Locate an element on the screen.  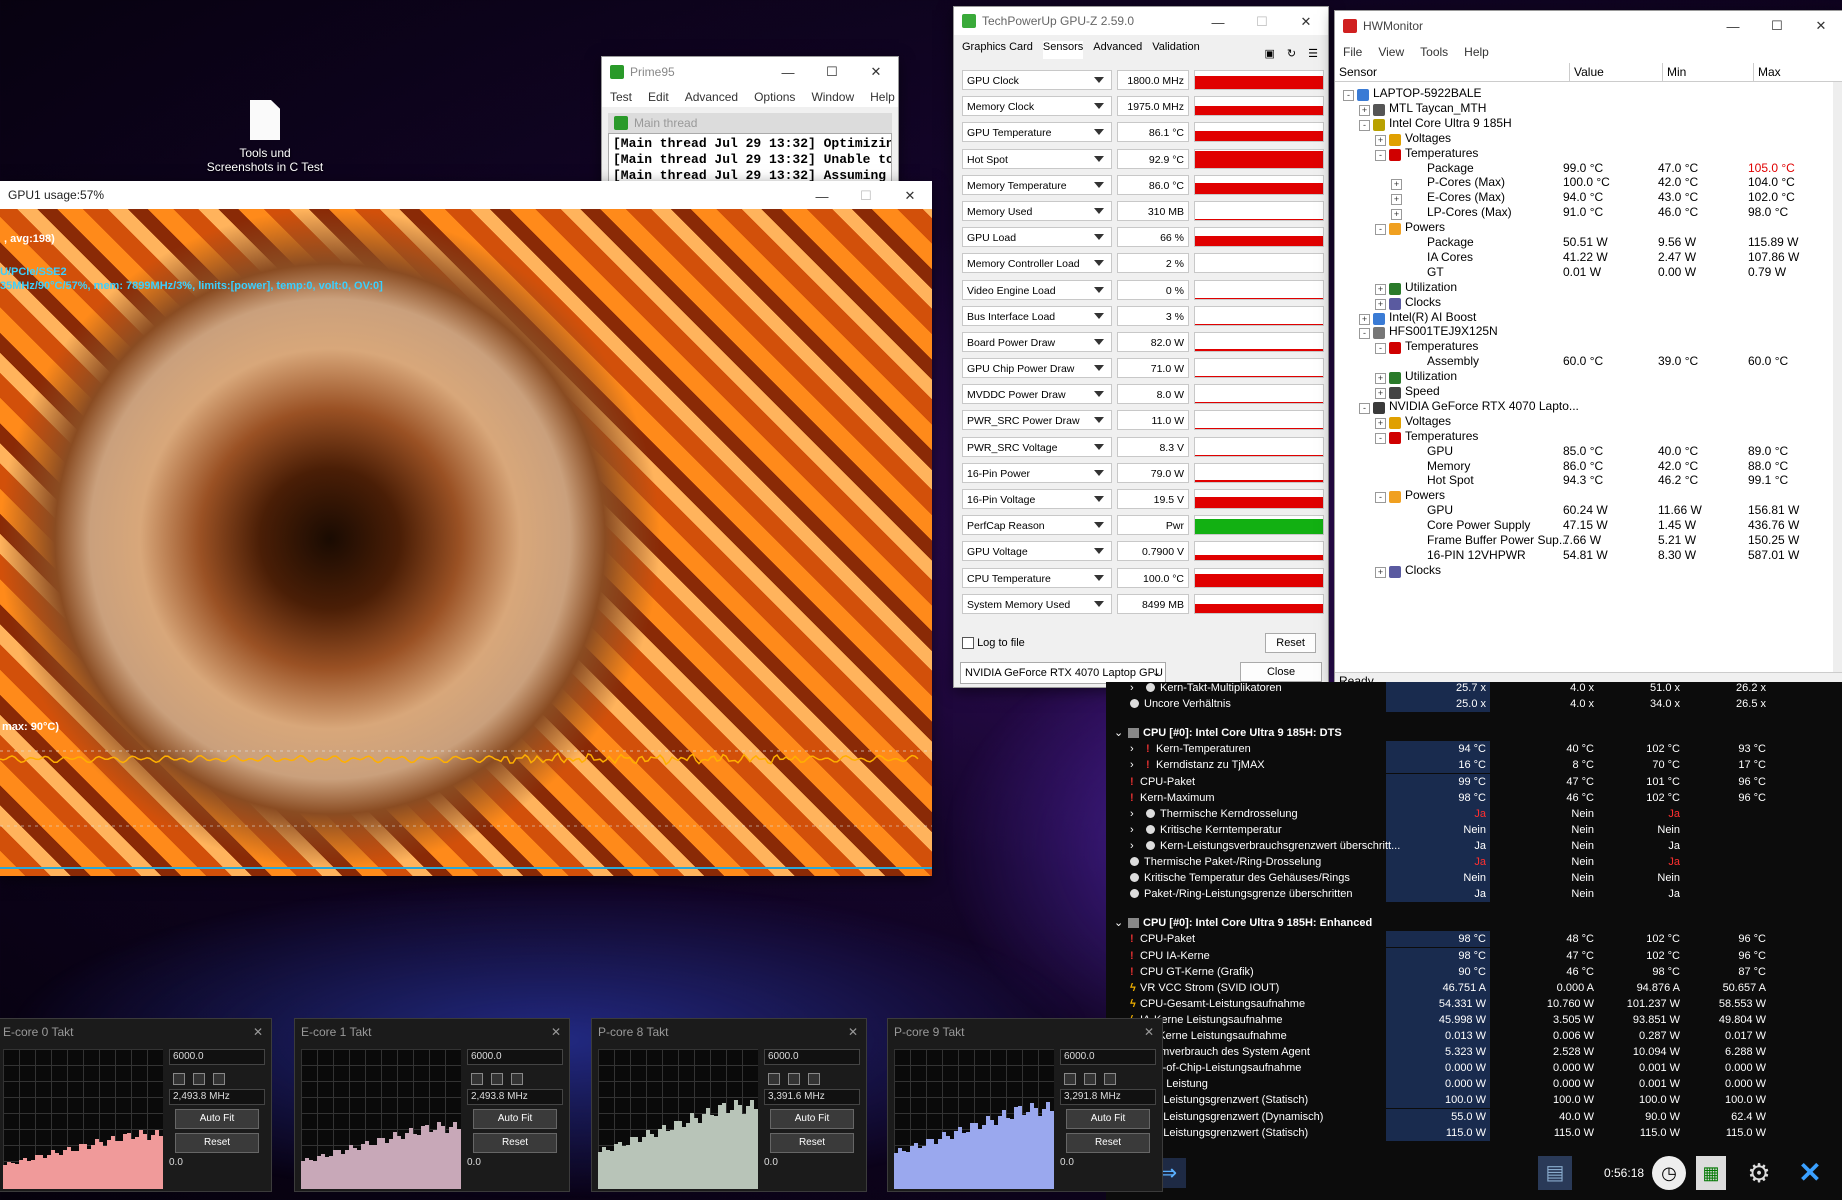
menu-tools: Tools is located at coordinates (1434, 52).